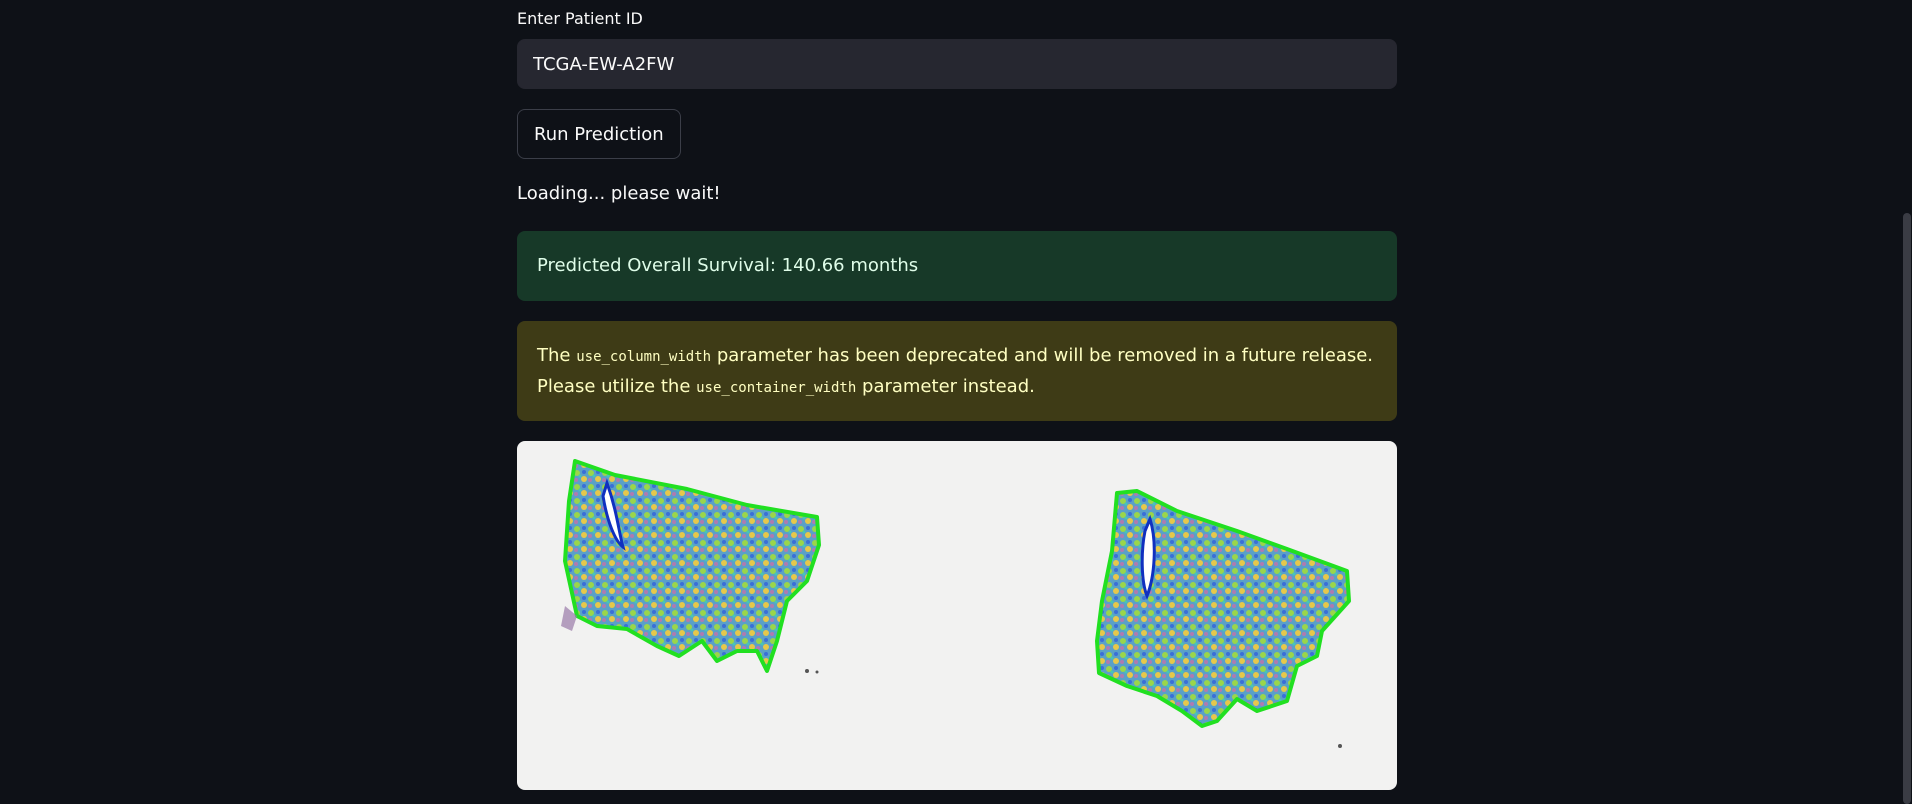  Describe the element at coordinates (554, 355) in the screenshot. I see `warning-prefix: The` at that location.